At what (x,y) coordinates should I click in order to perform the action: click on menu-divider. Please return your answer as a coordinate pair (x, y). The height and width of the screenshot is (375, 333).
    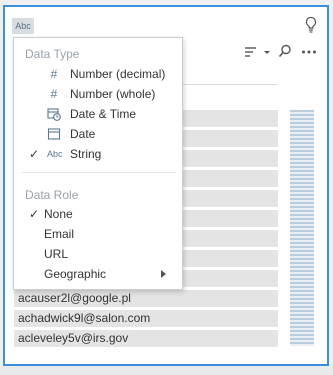
    Looking at the image, I should click on (99, 172).